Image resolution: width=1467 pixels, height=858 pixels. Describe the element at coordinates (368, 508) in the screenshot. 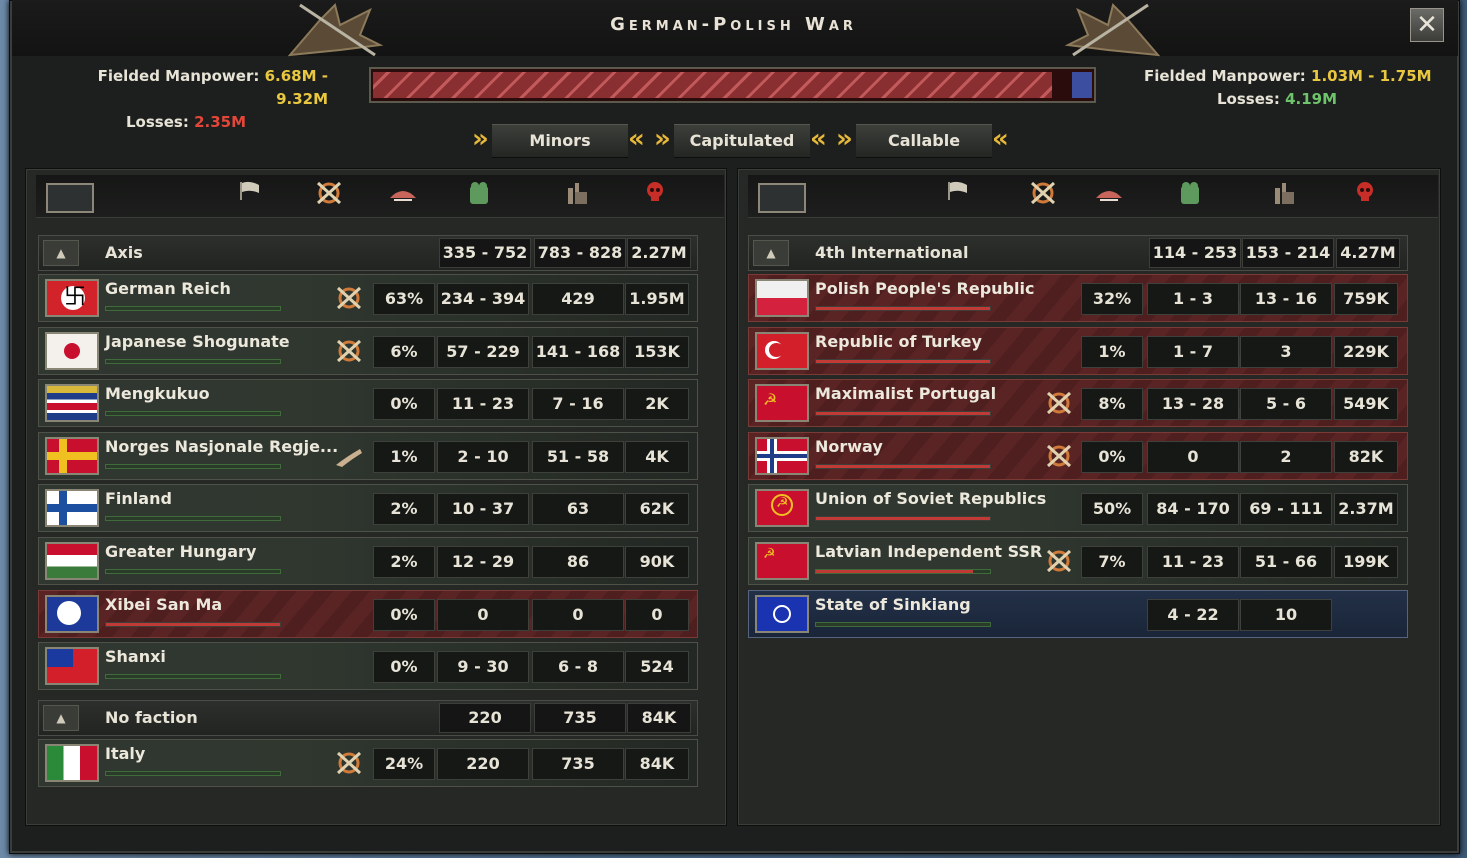

I see `country-row: Finland 2% 10 - 37 63 62K` at that location.